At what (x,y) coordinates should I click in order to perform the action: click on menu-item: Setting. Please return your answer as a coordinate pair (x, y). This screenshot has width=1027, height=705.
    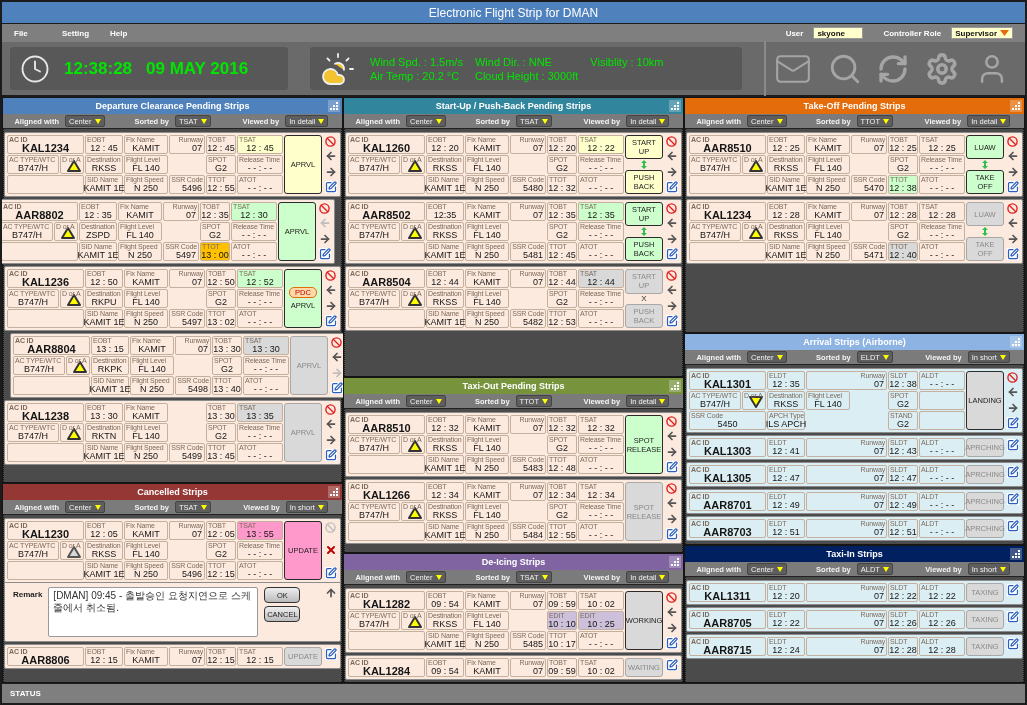
    Looking at the image, I should click on (86, 33).